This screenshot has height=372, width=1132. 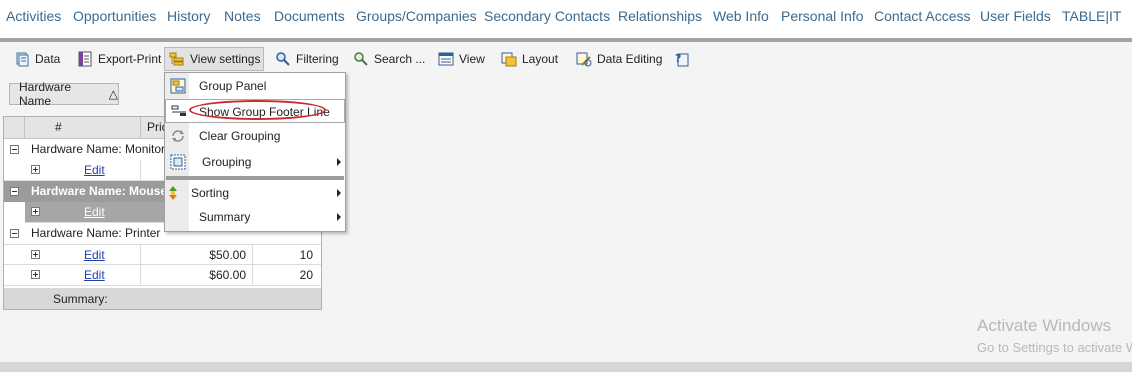 I want to click on table-row: Edit $60.00 20, so click(x=162, y=275).